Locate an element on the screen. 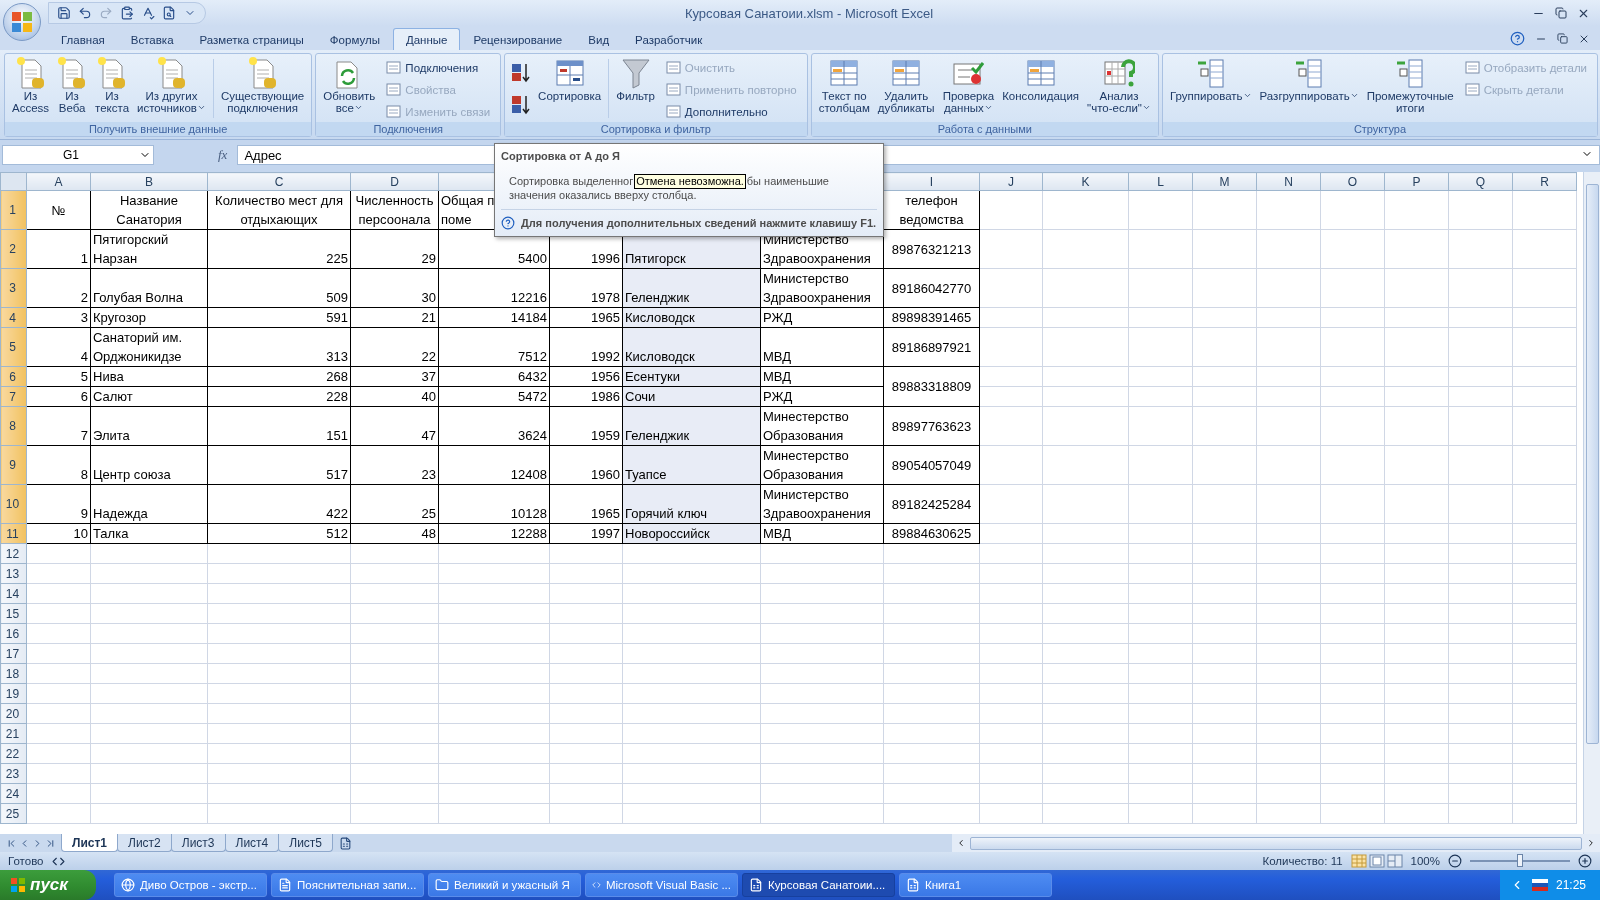 Image resolution: width=1600 pixels, height=900 pixels. zoom-out-icon is located at coordinates (1455, 861).